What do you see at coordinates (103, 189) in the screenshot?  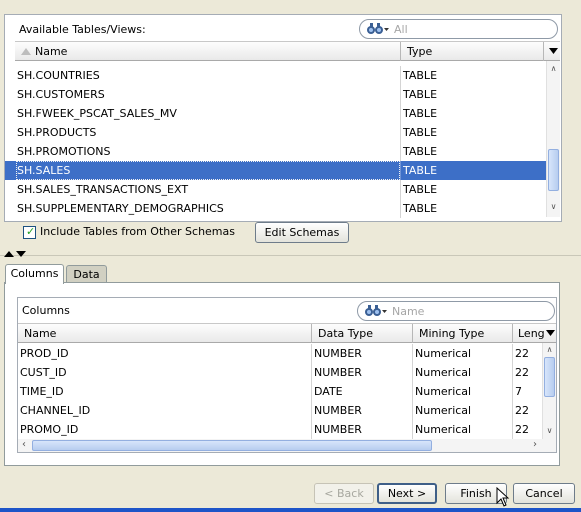 I see `table-name: SH.SALES_TRANSACTIONS_EXT` at bounding box center [103, 189].